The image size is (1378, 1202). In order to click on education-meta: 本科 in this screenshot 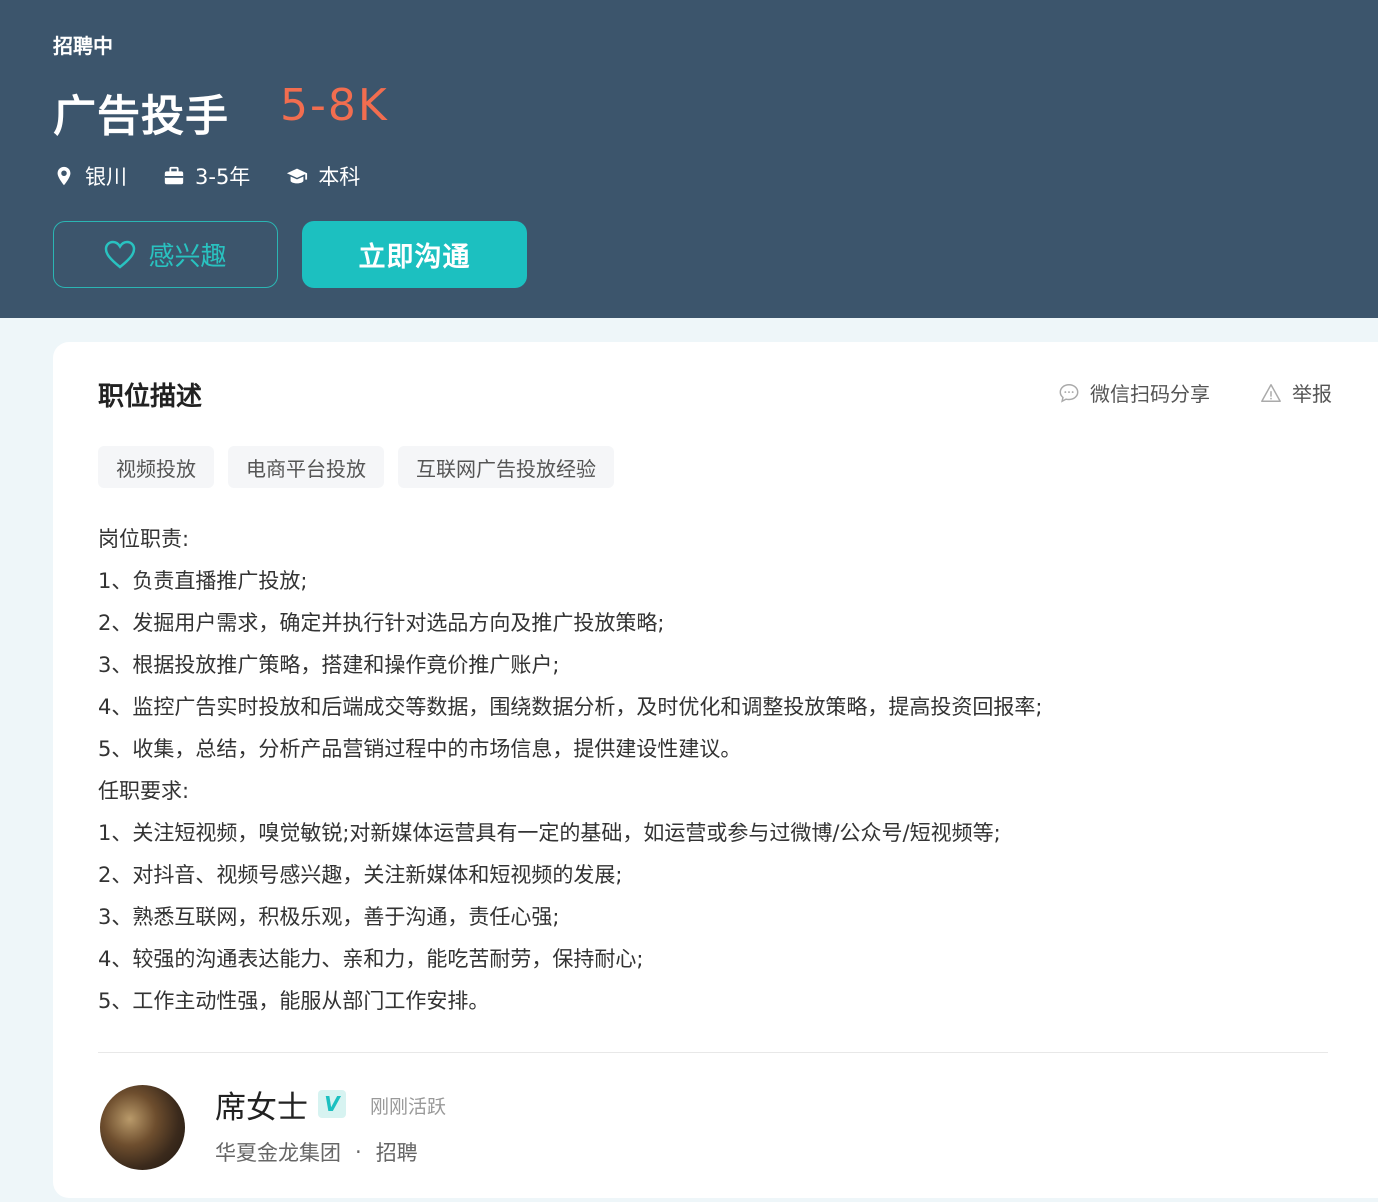, I will do `click(323, 176)`.